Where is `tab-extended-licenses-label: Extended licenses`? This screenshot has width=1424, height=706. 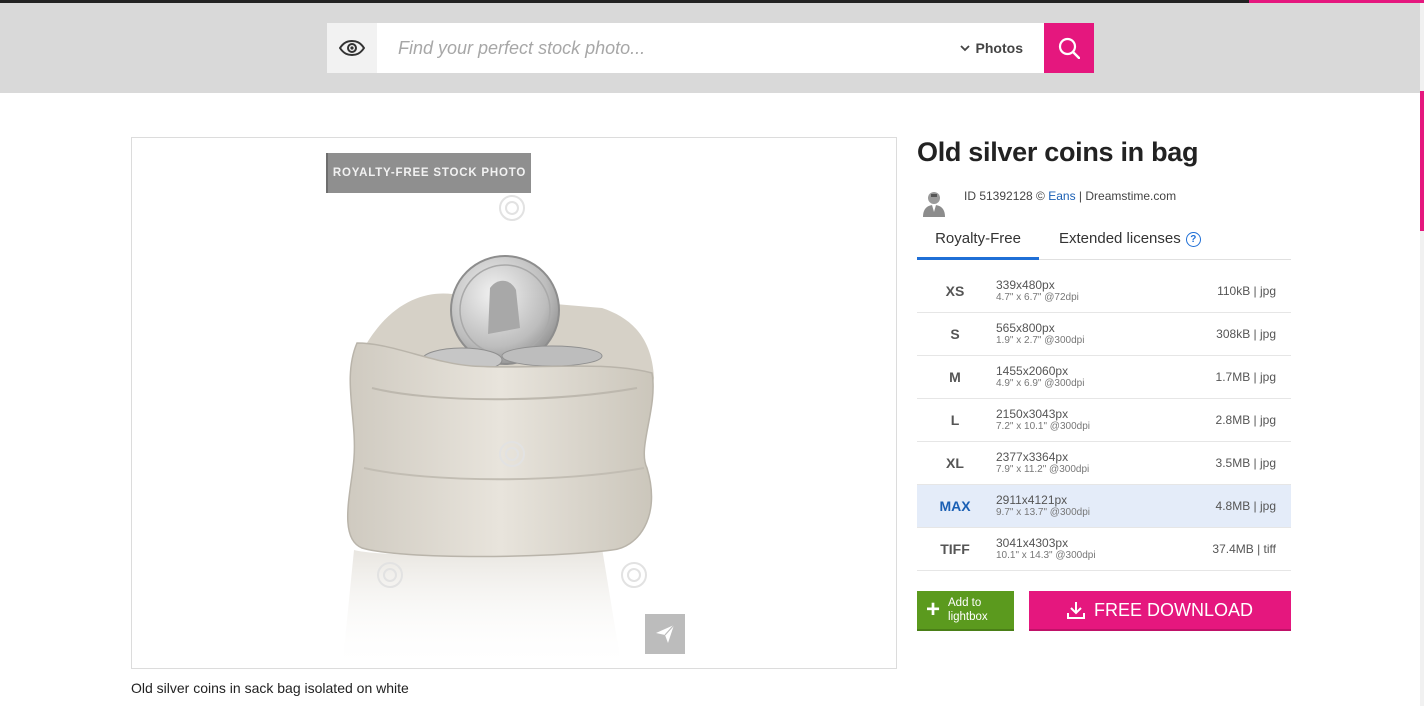 tab-extended-licenses-label: Extended licenses is located at coordinates (1120, 238).